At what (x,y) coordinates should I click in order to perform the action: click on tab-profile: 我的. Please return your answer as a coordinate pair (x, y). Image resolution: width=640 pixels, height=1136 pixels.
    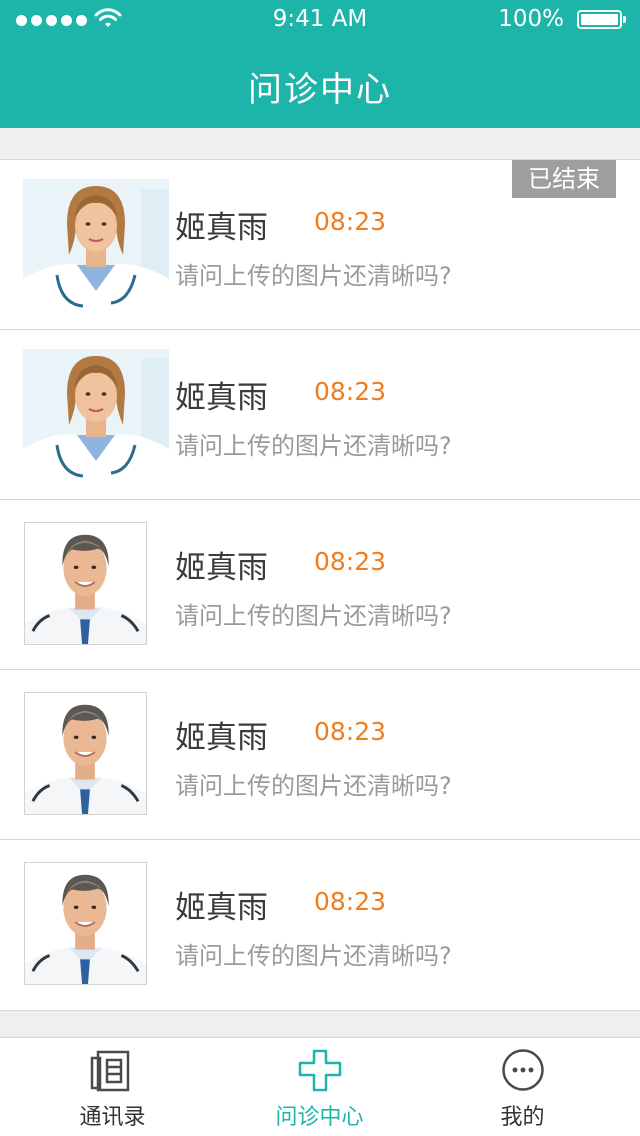
    Looking at the image, I should click on (522, 1087).